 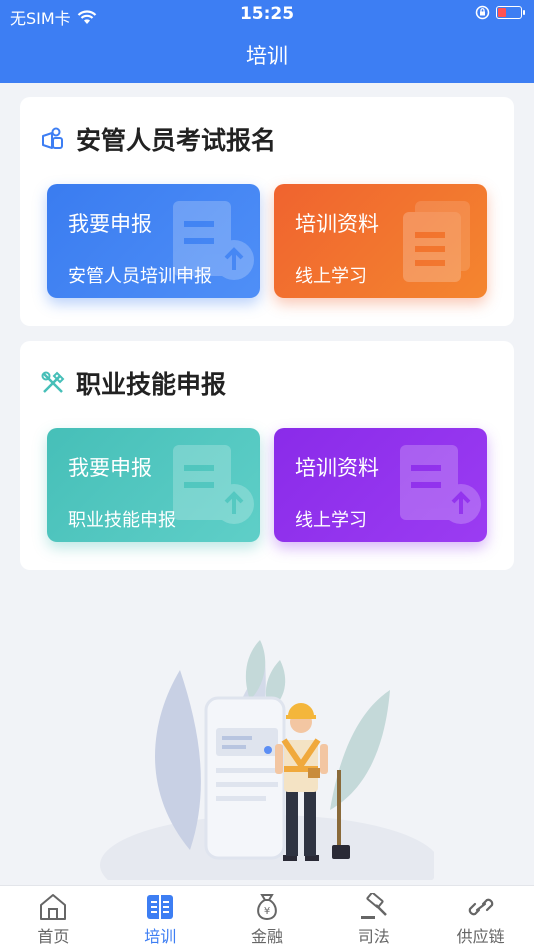 I want to click on status-time: 15:25, so click(x=267, y=14).